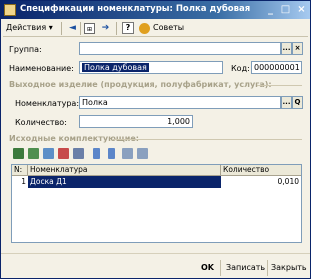 This screenshot has width=320, height=279. Describe the element at coordinates (41, 68) in the screenshot. I see `name-label: Наименование:` at that location.